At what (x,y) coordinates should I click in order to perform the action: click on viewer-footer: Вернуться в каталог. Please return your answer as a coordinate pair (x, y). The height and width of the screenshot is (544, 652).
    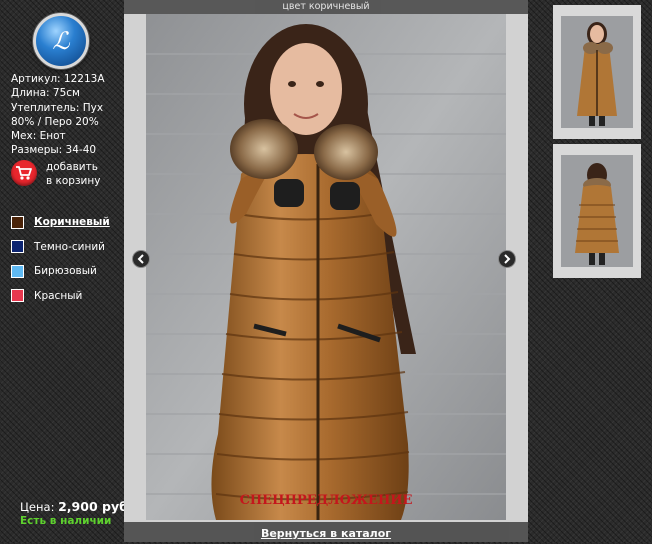
    Looking at the image, I should click on (326, 532).